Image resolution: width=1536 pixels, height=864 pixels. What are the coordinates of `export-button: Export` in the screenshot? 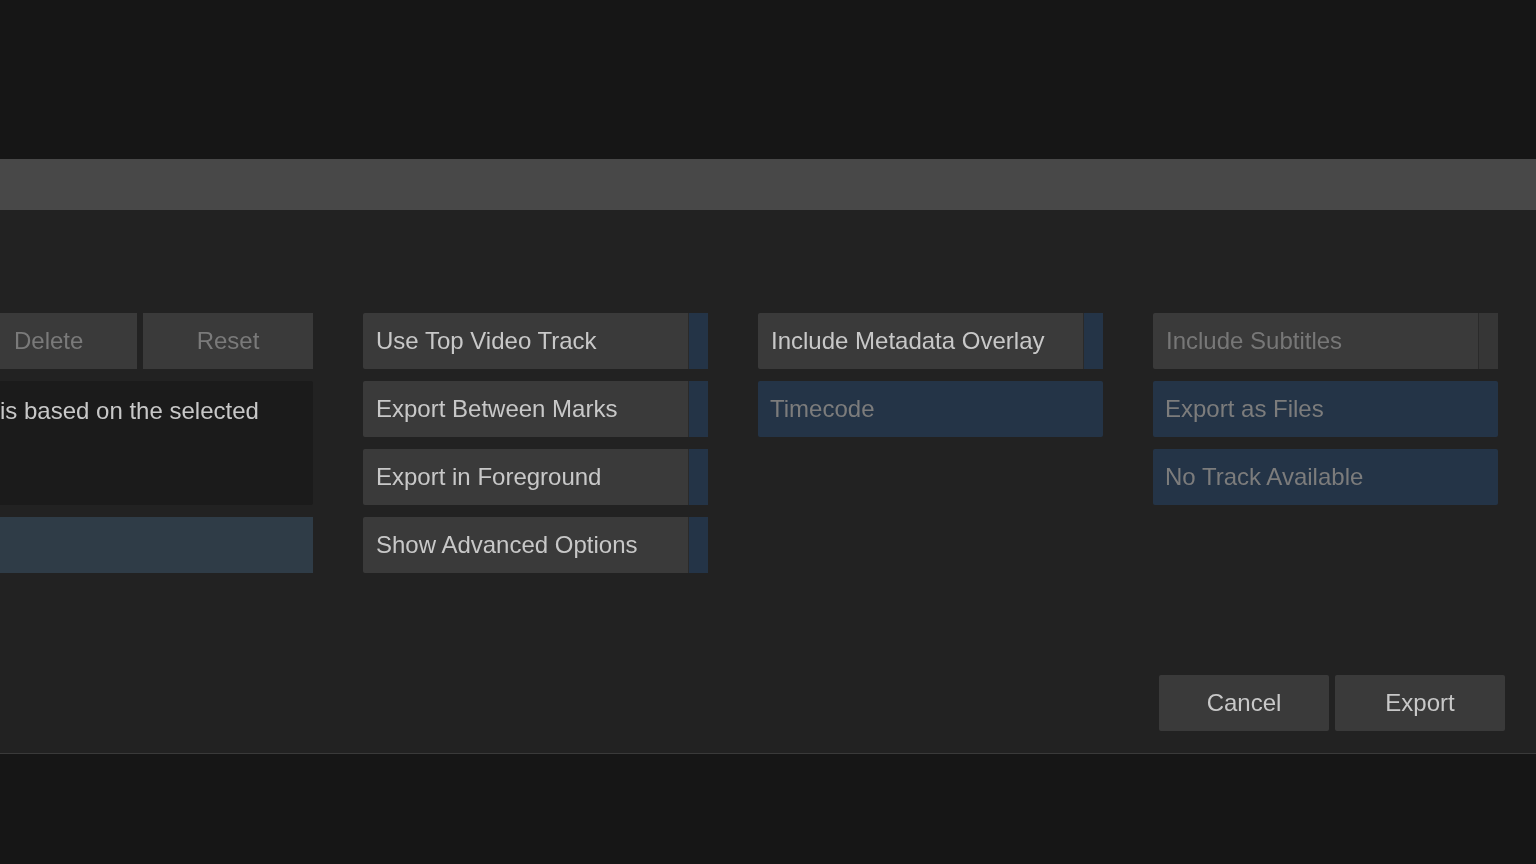 It's located at (1420, 703).